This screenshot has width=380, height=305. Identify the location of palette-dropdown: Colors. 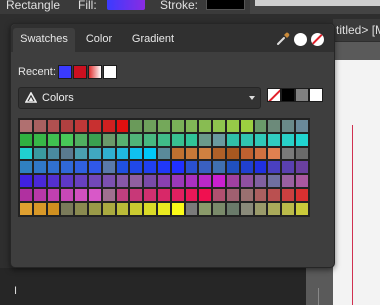
(139, 98).